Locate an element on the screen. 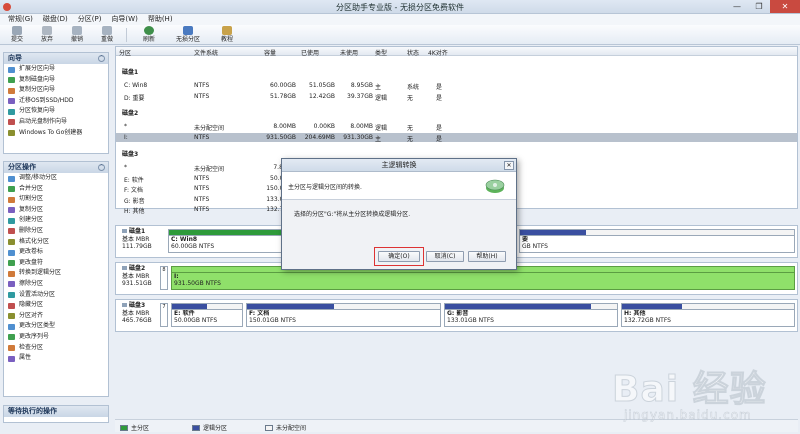  partition-block: F: 文档 150.01GB NTFS is located at coordinates (343, 315).